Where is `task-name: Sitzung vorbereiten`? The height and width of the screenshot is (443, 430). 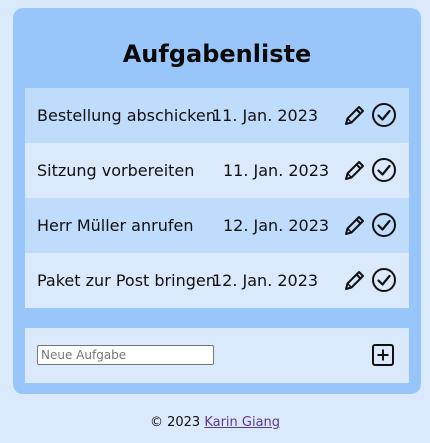 task-name: Sitzung vorbereiten is located at coordinates (116, 170).